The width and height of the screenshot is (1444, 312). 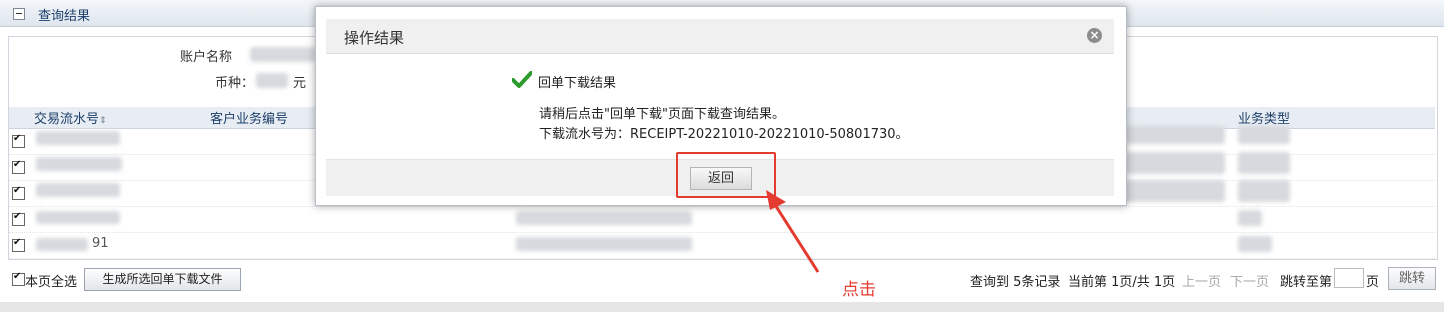 What do you see at coordinates (206, 57) in the screenshot?
I see `account-name-label: 账户名称` at bounding box center [206, 57].